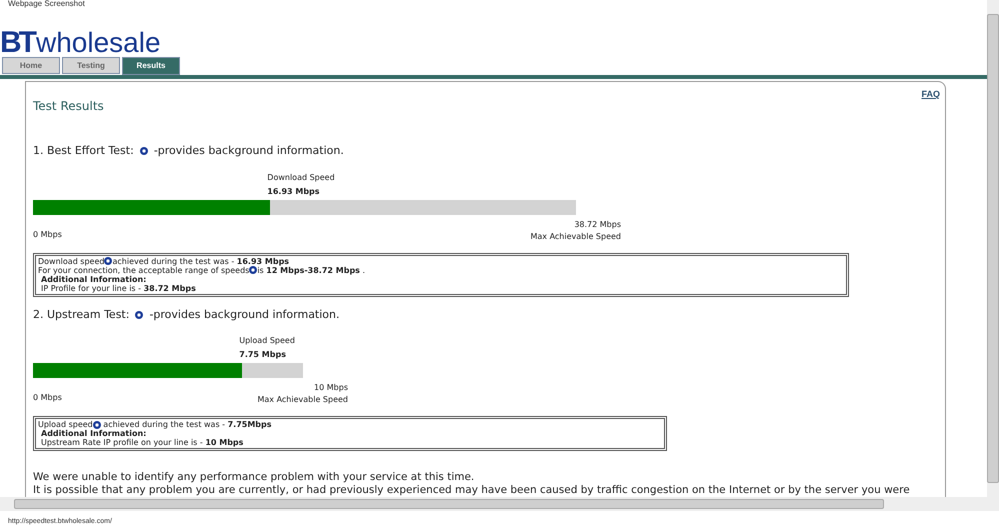  What do you see at coordinates (449, 504) in the screenshot?
I see `scroll-thumb` at bounding box center [449, 504].